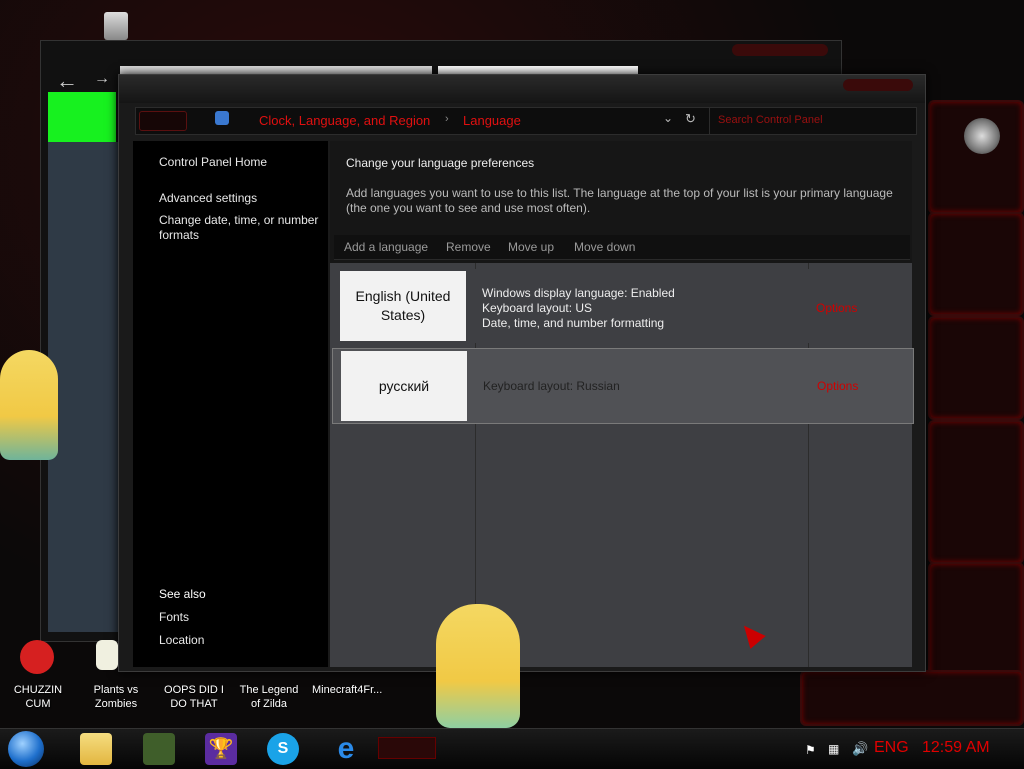 The width and height of the screenshot is (1024, 769). I want to click on back-window-deco, so click(780, 50).